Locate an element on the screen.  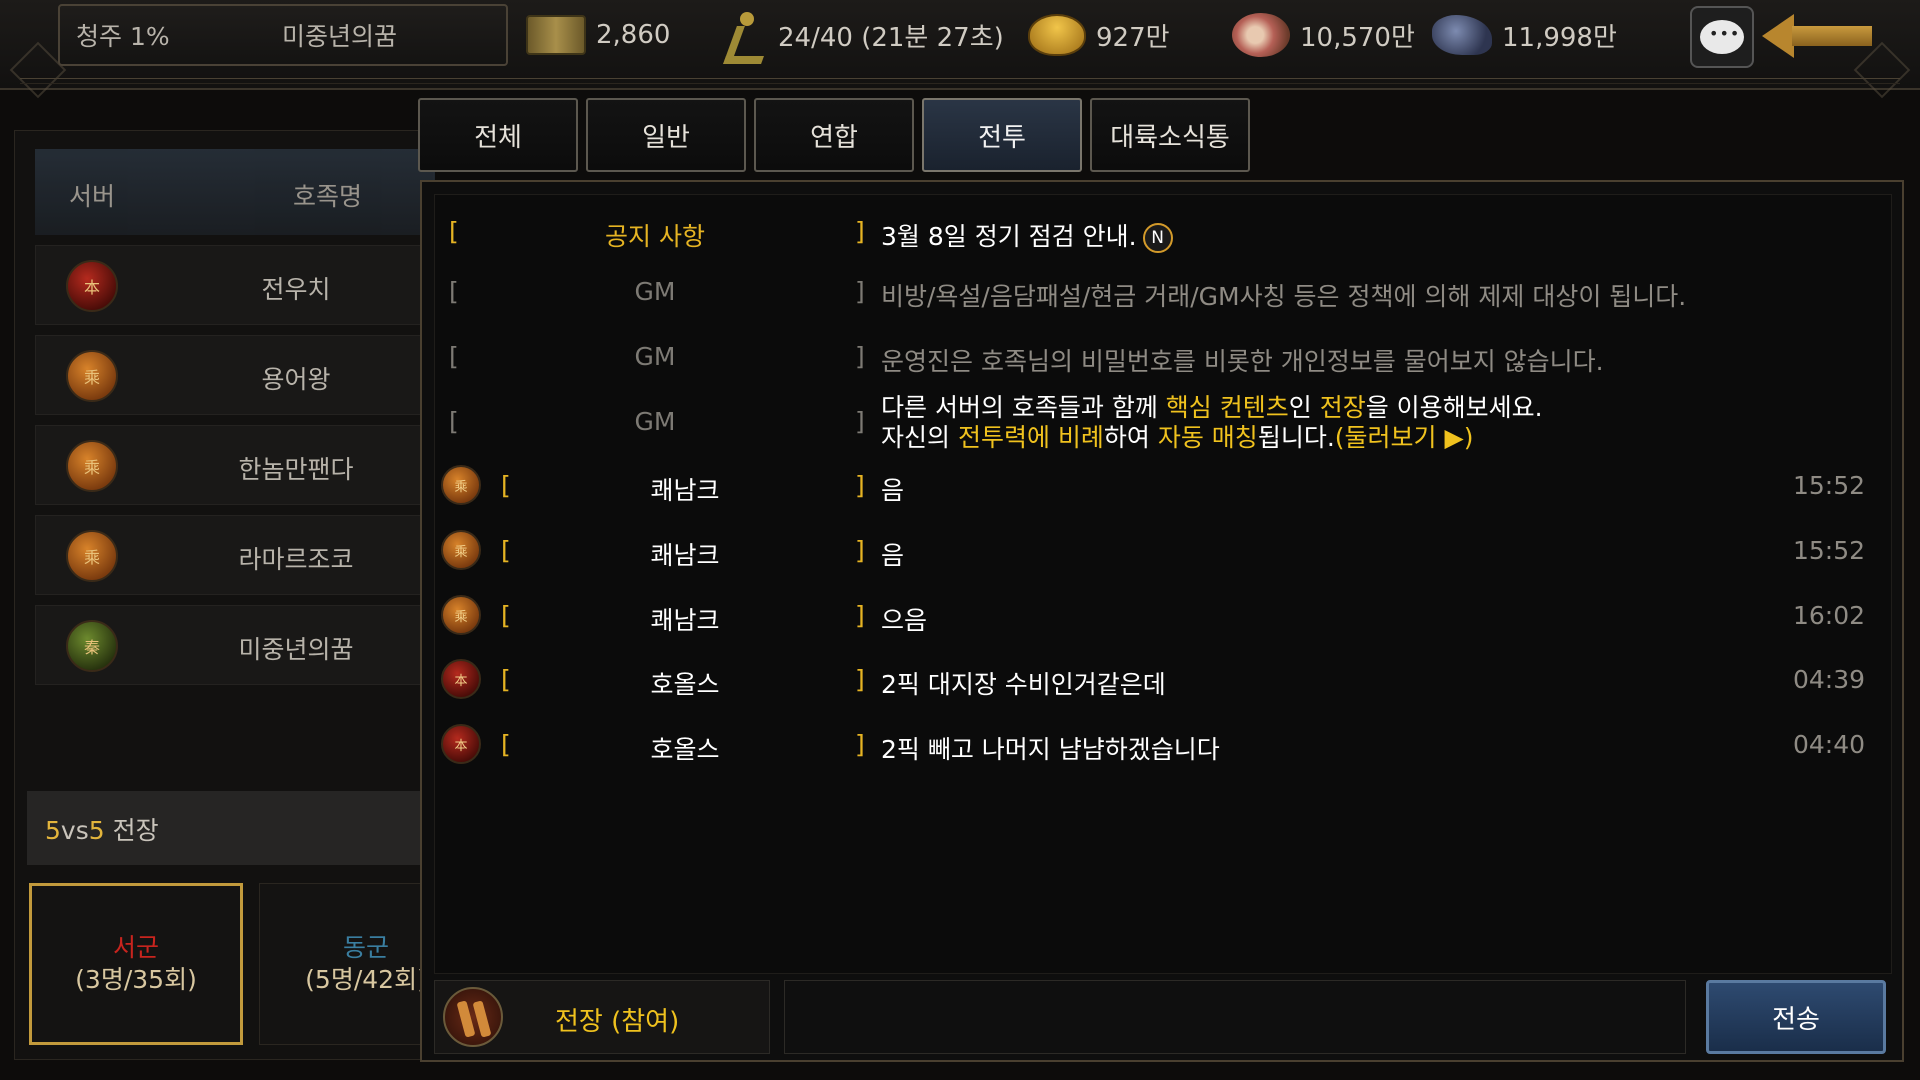
scroll-icon is located at coordinates (556, 35).